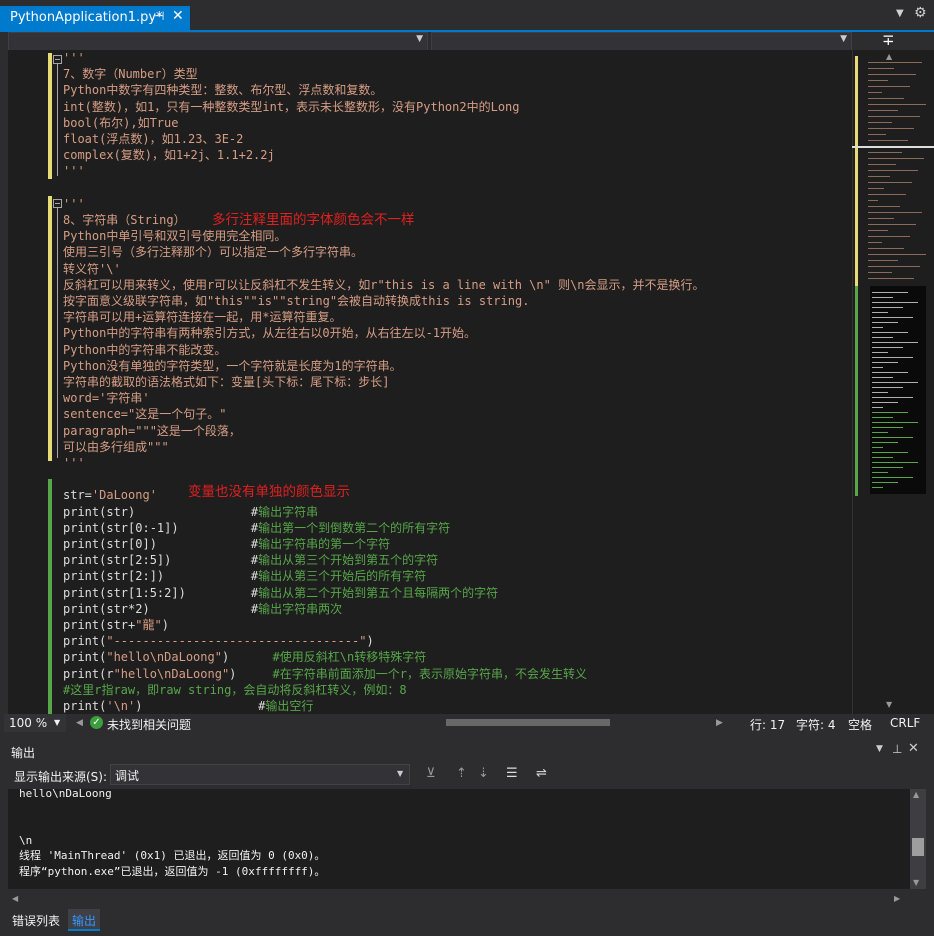  What do you see at coordinates (897, 749) in the screenshot?
I see `pin-icon: ⊥` at bounding box center [897, 749].